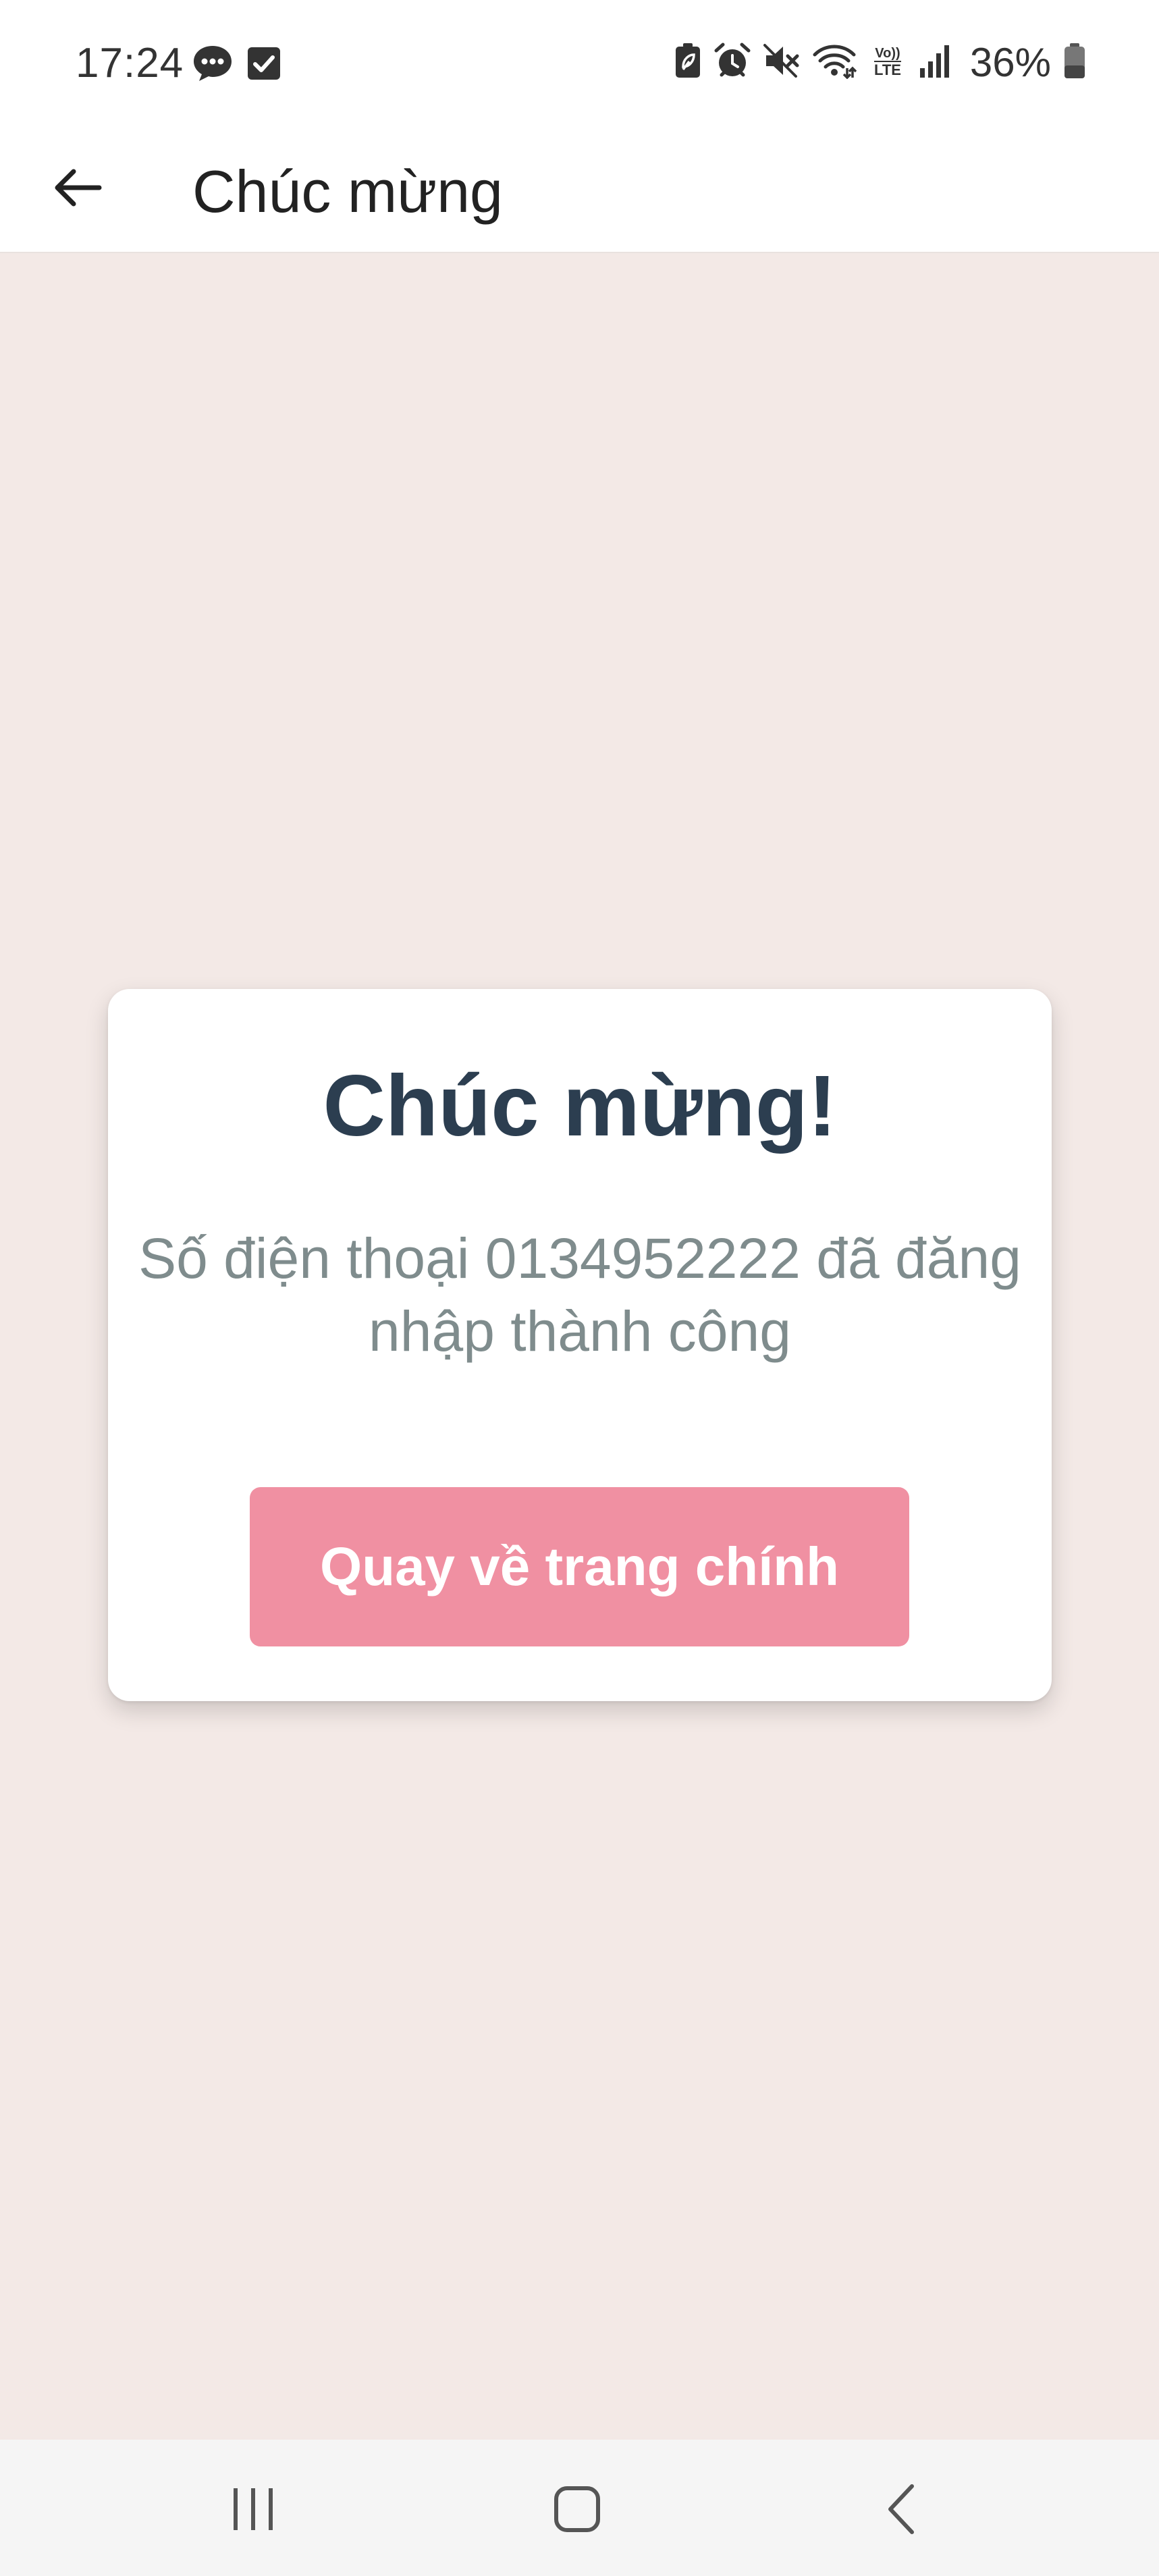 The width and height of the screenshot is (1159, 2576). I want to click on home-icon, so click(577, 2511).